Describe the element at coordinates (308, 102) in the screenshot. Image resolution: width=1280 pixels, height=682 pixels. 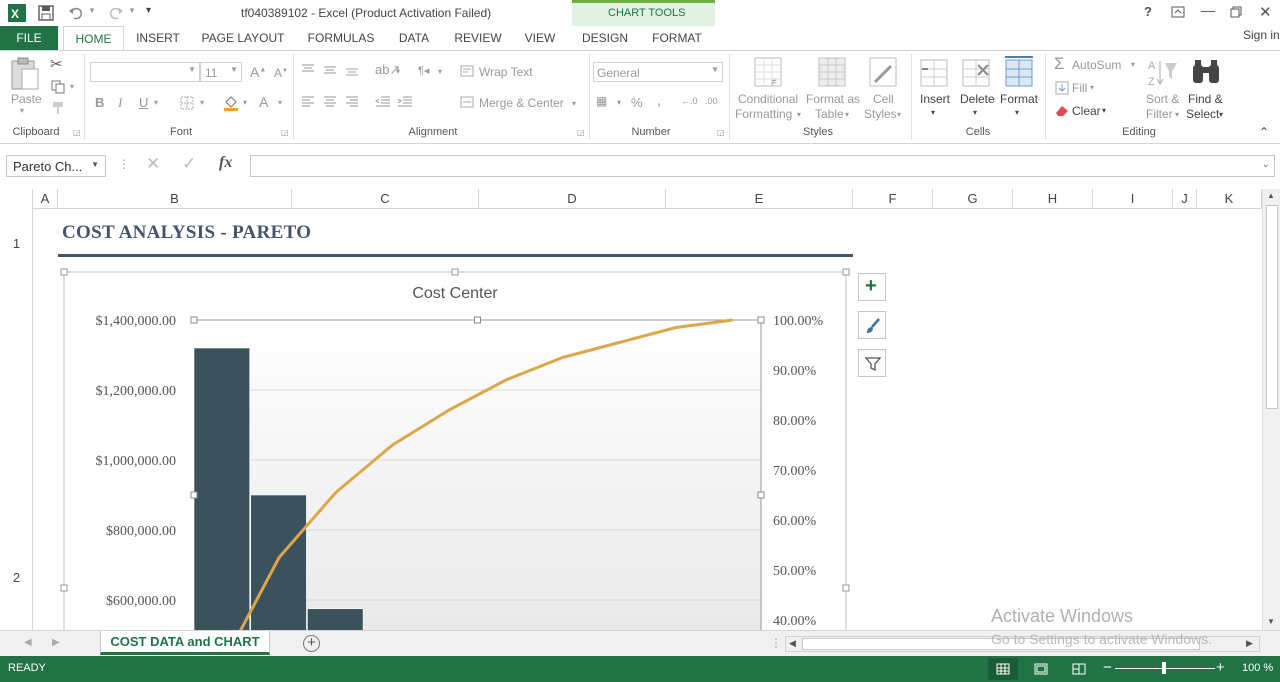
I see `align-left-icon` at that location.